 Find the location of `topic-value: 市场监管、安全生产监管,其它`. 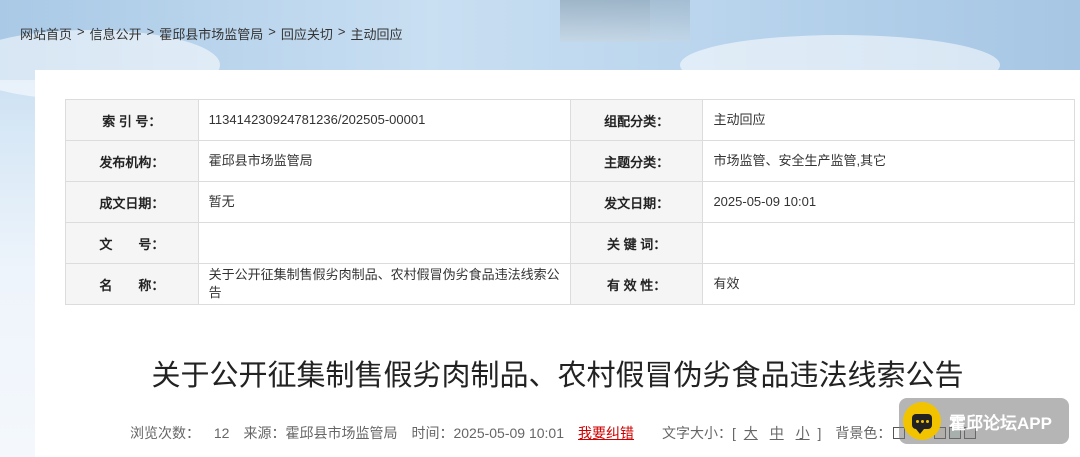

topic-value: 市场监管、安全生产监管,其它 is located at coordinates (888, 161).